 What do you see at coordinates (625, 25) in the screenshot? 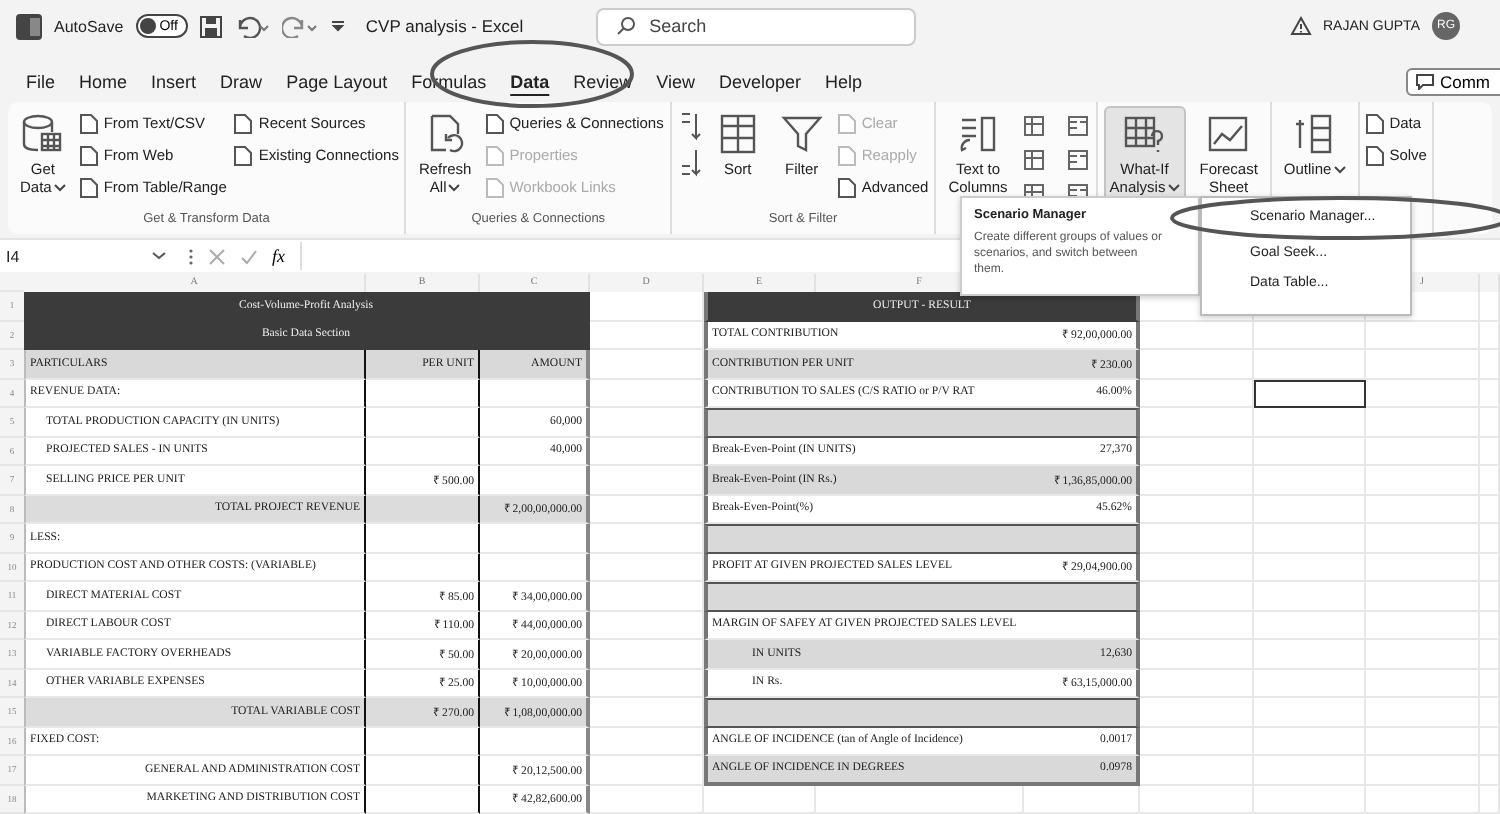
I see `search-icon` at bounding box center [625, 25].